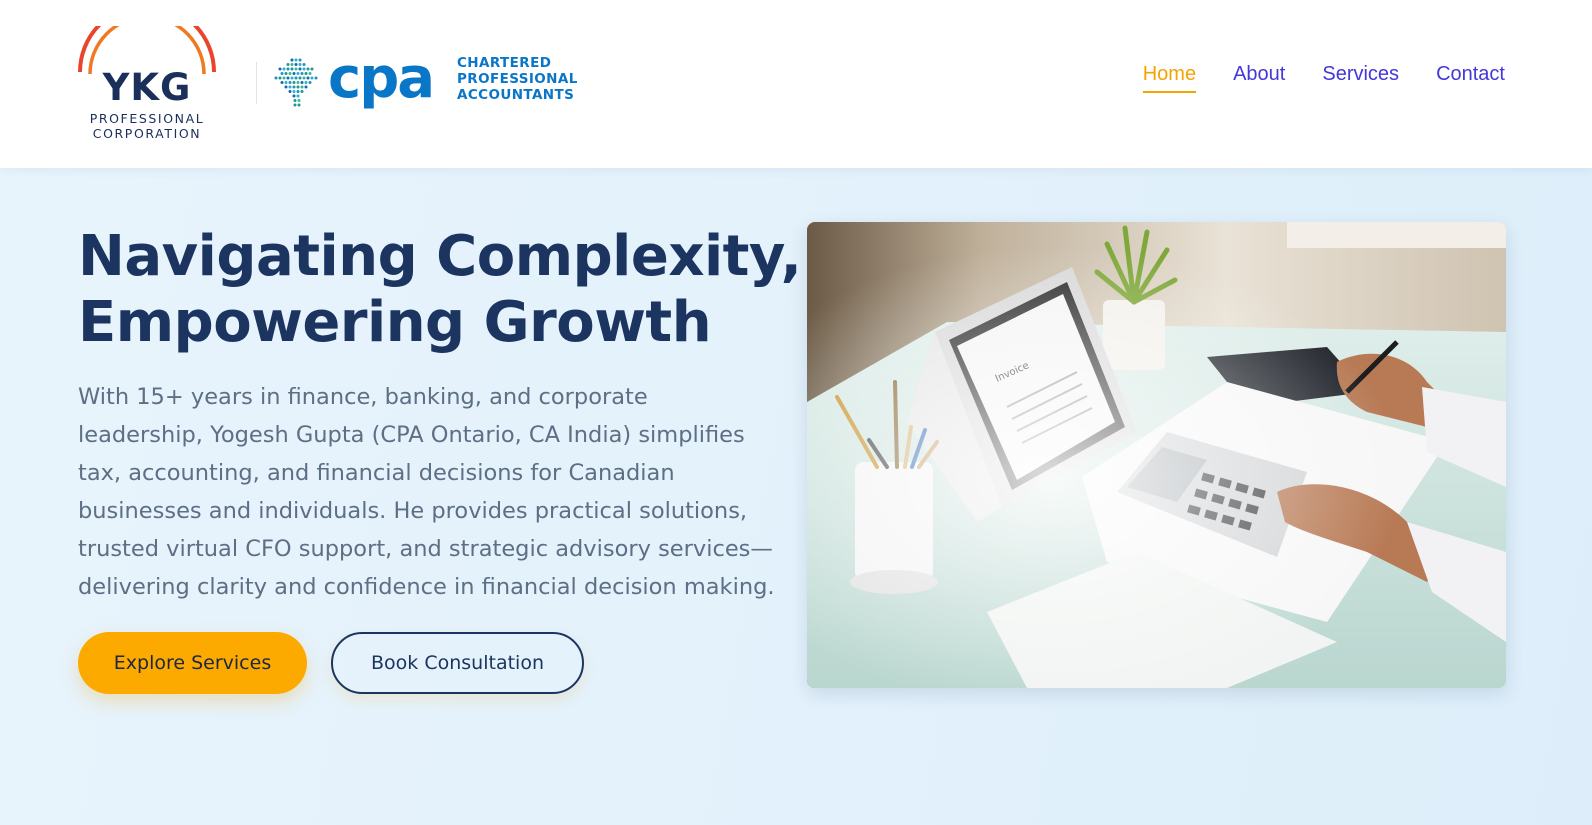 This screenshot has width=1592, height=825. Describe the element at coordinates (192, 663) in the screenshot. I see `explore-services-button: Explore Services` at that location.